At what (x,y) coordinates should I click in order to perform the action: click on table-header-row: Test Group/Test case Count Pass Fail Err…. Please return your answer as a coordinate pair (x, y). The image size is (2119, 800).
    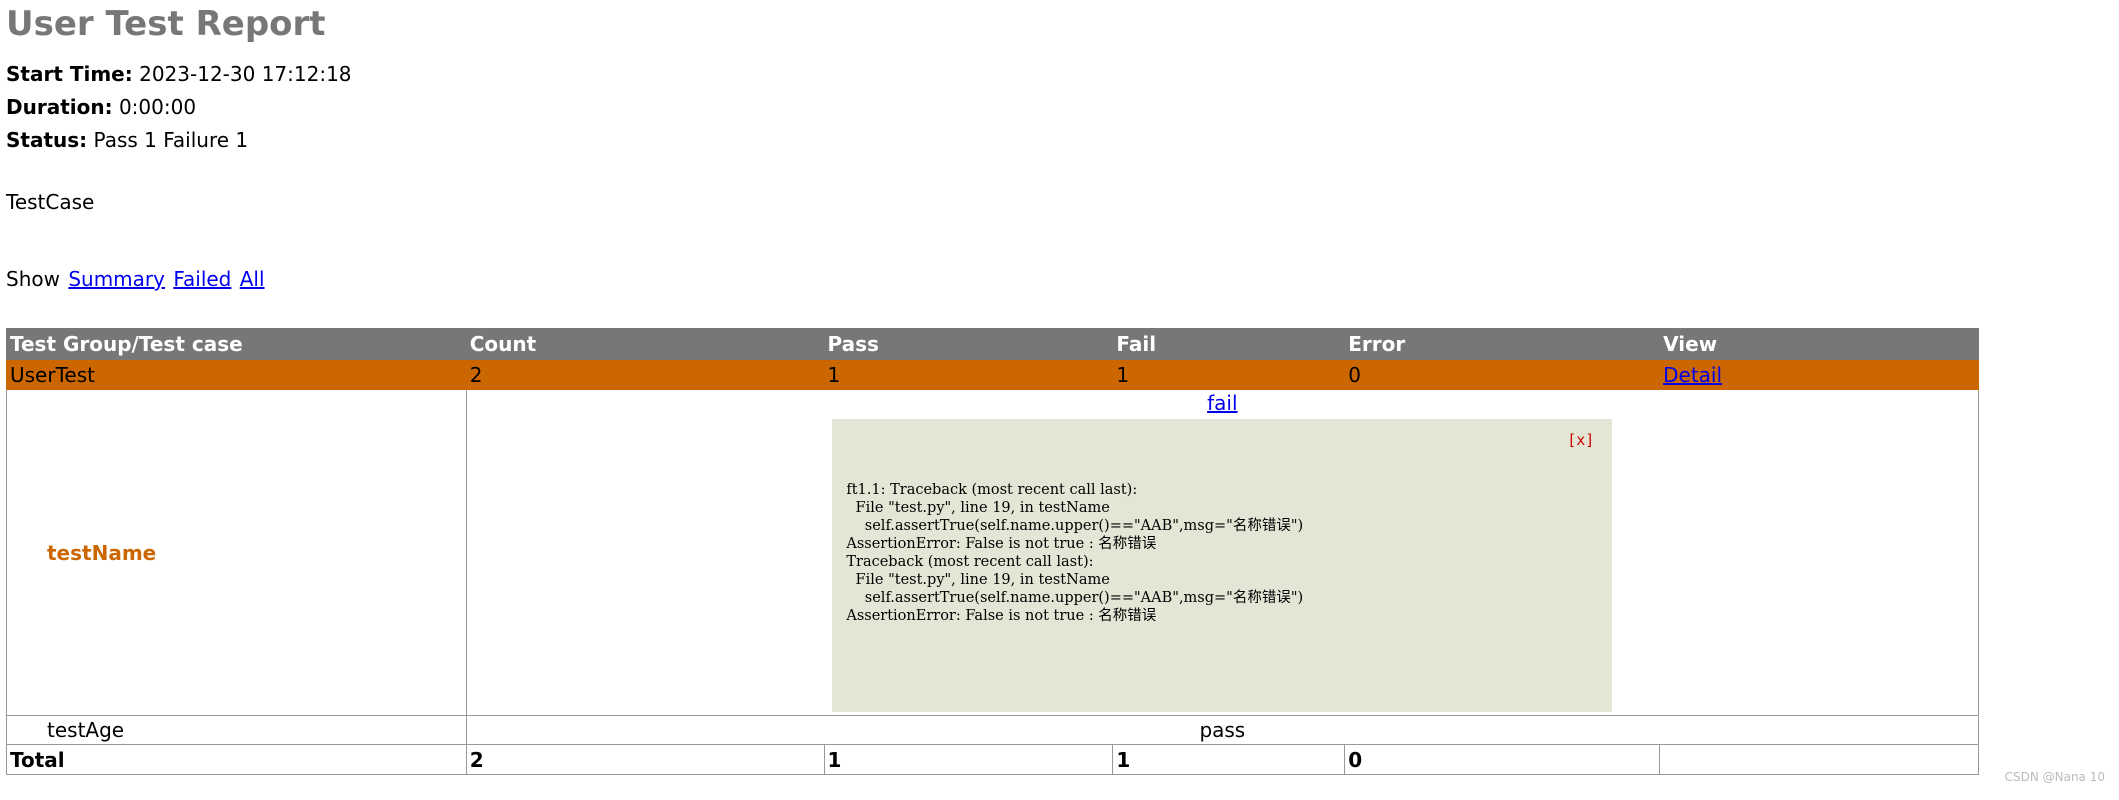
    Looking at the image, I should click on (992, 344).